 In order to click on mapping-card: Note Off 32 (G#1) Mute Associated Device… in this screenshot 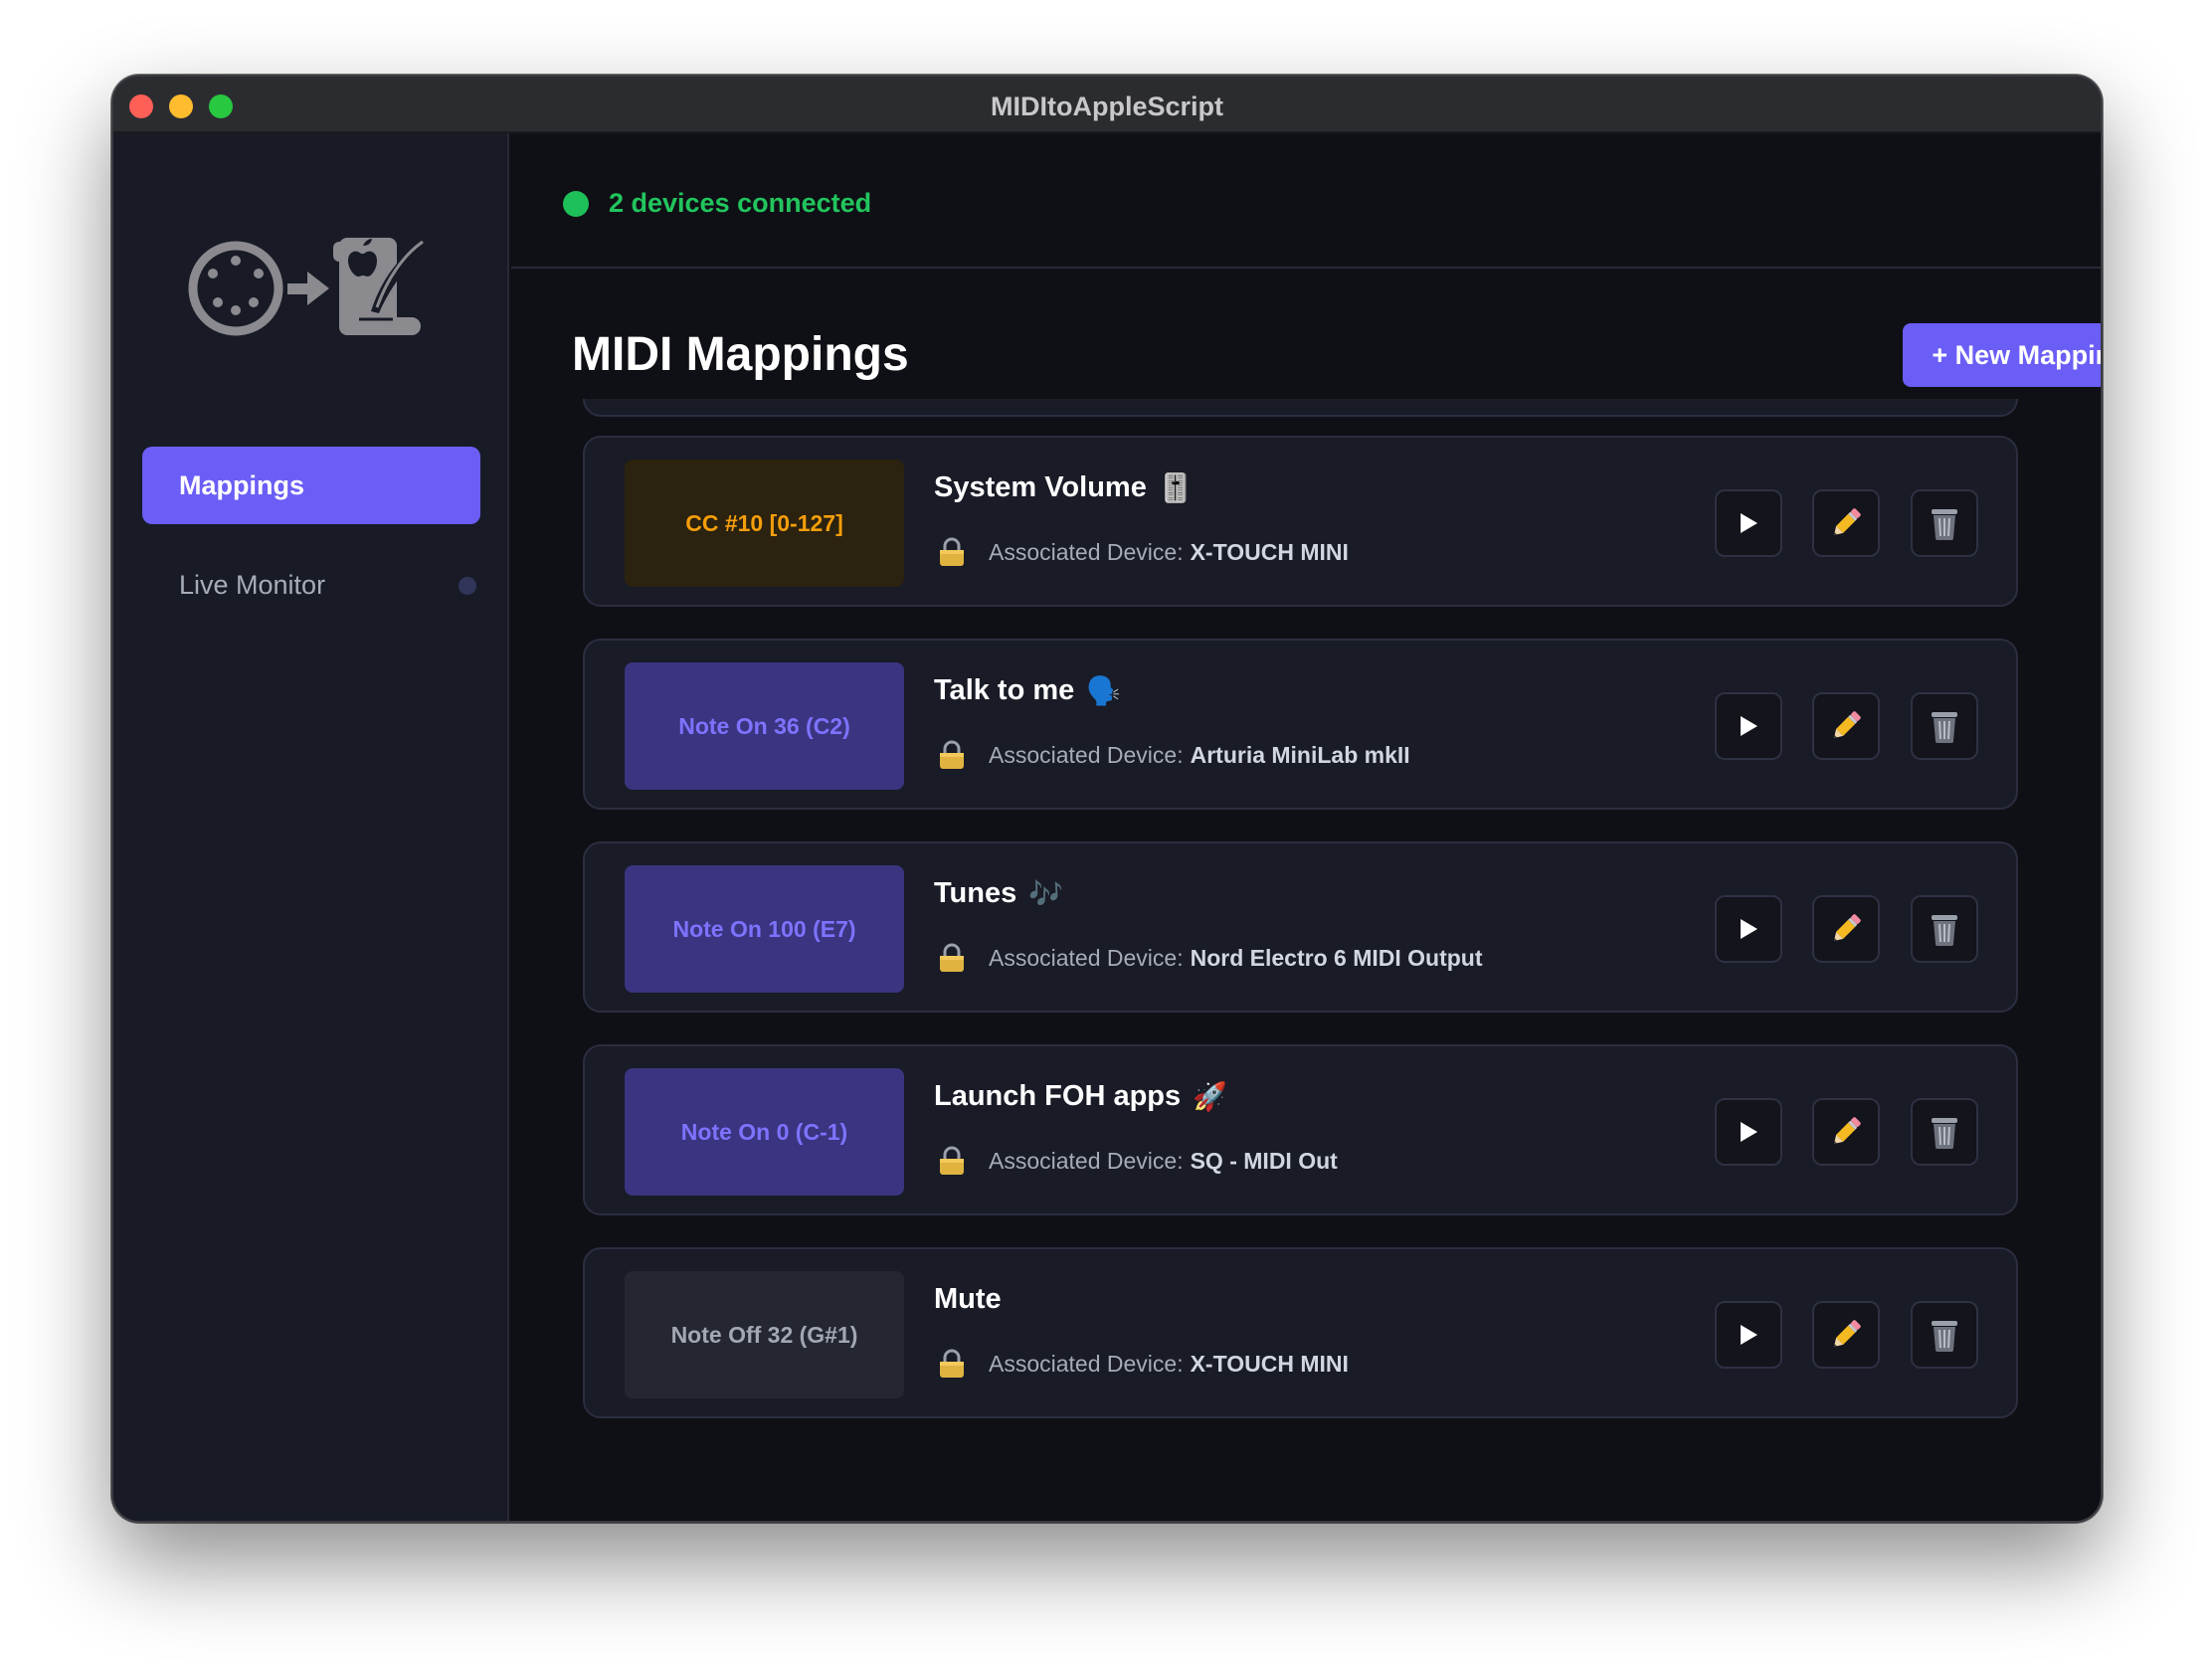, I will do `click(1300, 1332)`.